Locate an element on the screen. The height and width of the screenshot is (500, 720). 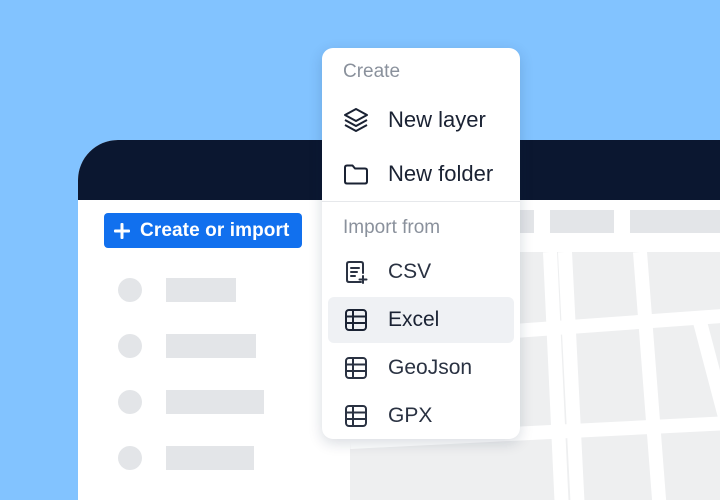
create-or-import-label: Create or import is located at coordinates (215, 230).